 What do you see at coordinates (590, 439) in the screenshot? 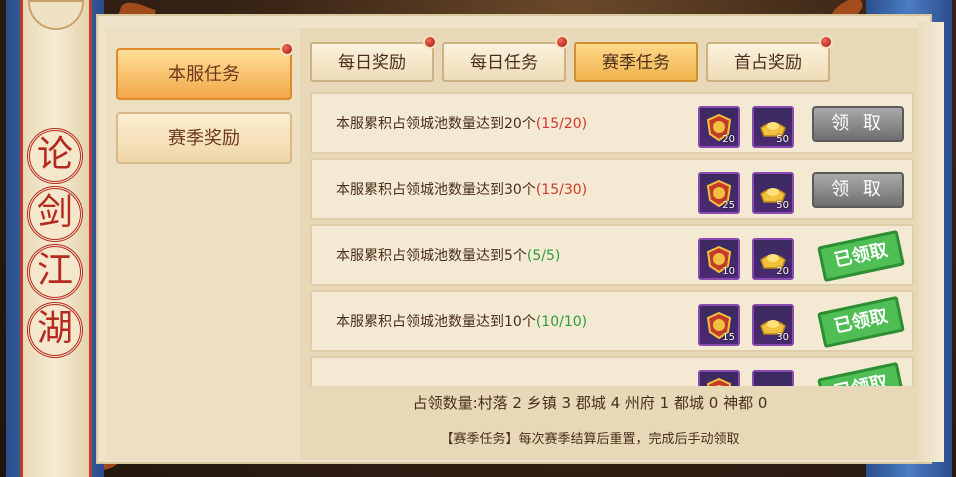
I see `season-task-note: 【赛季任务】每次赛季结算后重置，完成后手动领取` at bounding box center [590, 439].